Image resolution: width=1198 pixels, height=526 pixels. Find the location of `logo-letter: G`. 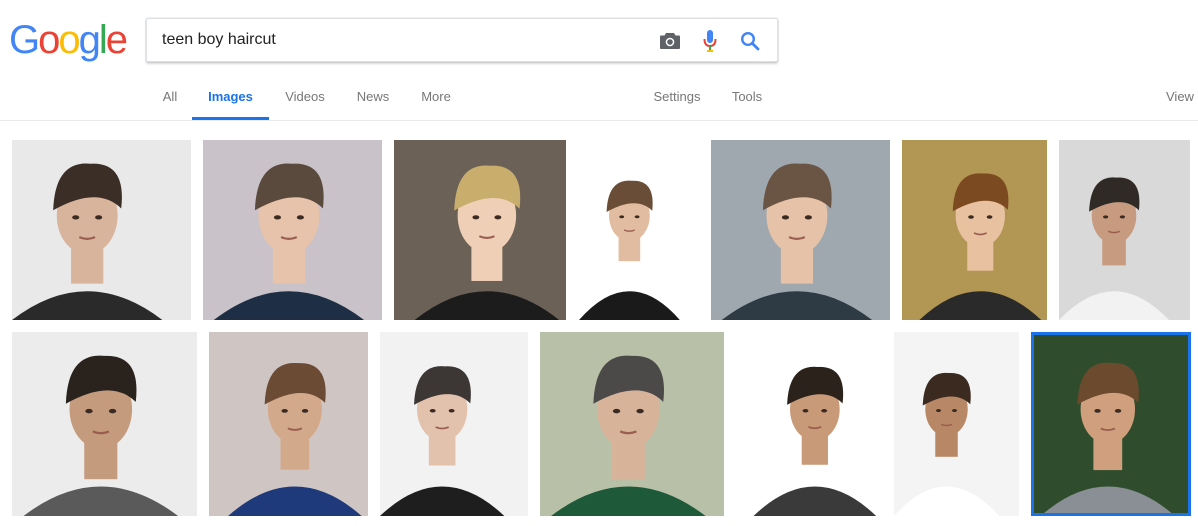

logo-letter: G is located at coordinates (24, 40).